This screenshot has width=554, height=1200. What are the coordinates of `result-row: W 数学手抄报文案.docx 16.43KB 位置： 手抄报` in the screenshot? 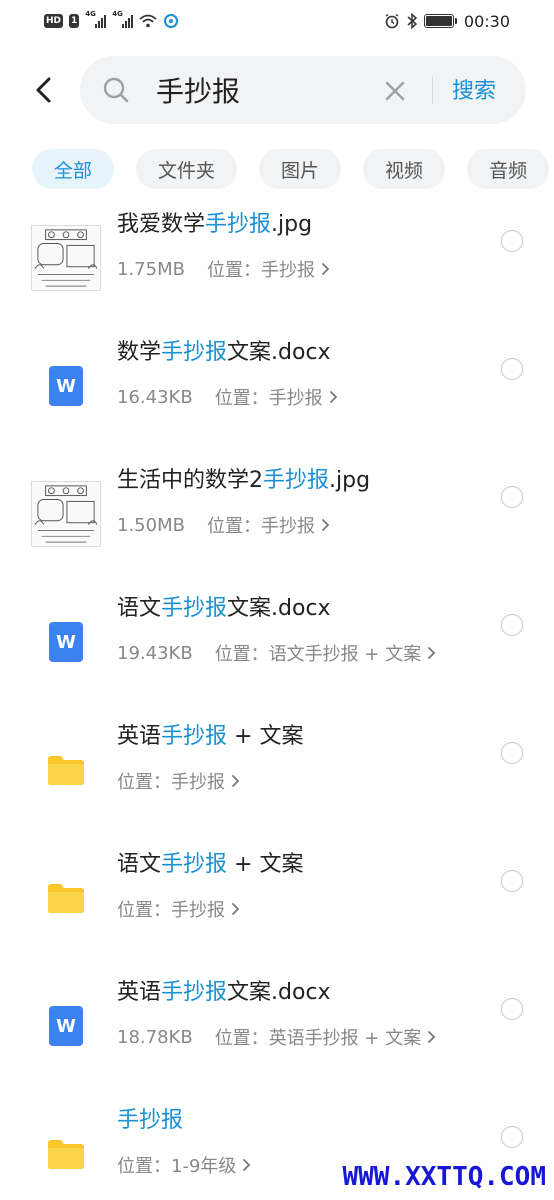 It's located at (277, 390).